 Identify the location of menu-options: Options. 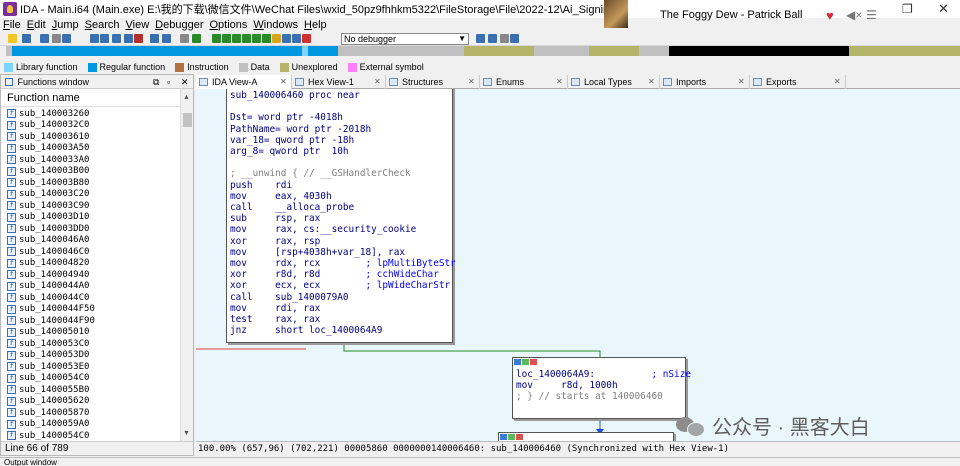
(228, 25).